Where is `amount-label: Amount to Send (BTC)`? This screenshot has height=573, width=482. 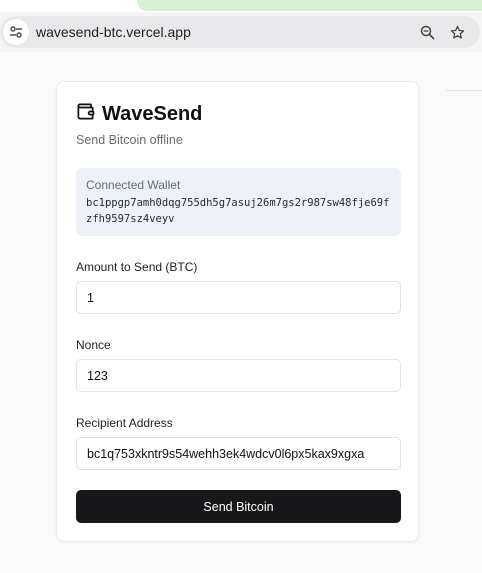 amount-label: Amount to Send (BTC) is located at coordinates (137, 267).